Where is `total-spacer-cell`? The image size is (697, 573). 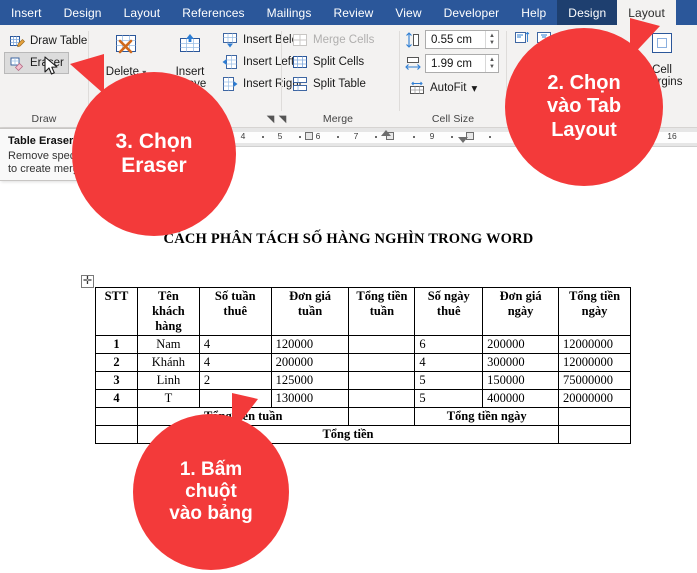
total-spacer-cell is located at coordinates (116, 434).